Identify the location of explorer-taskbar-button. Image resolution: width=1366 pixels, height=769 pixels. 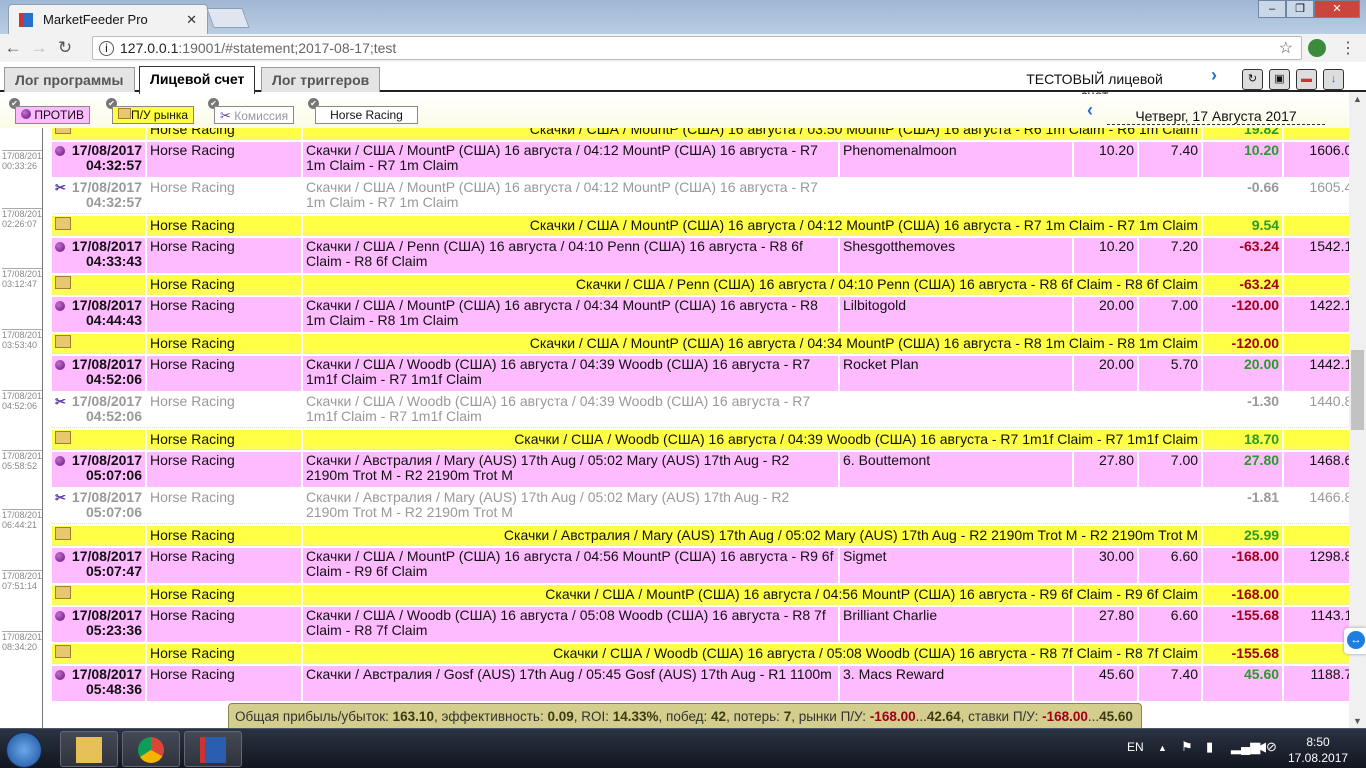
(89, 749).